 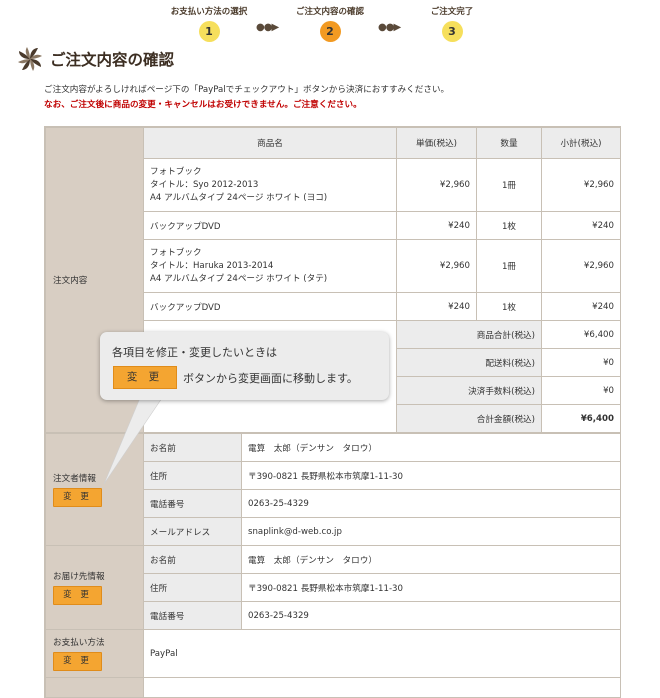 What do you see at coordinates (192, 531) in the screenshot?
I see `field-label: メールアドレス` at bounding box center [192, 531].